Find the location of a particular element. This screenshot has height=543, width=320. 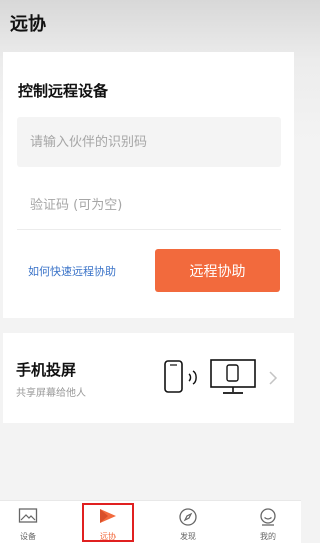

active-tab-highlight-box is located at coordinates (108, 522).